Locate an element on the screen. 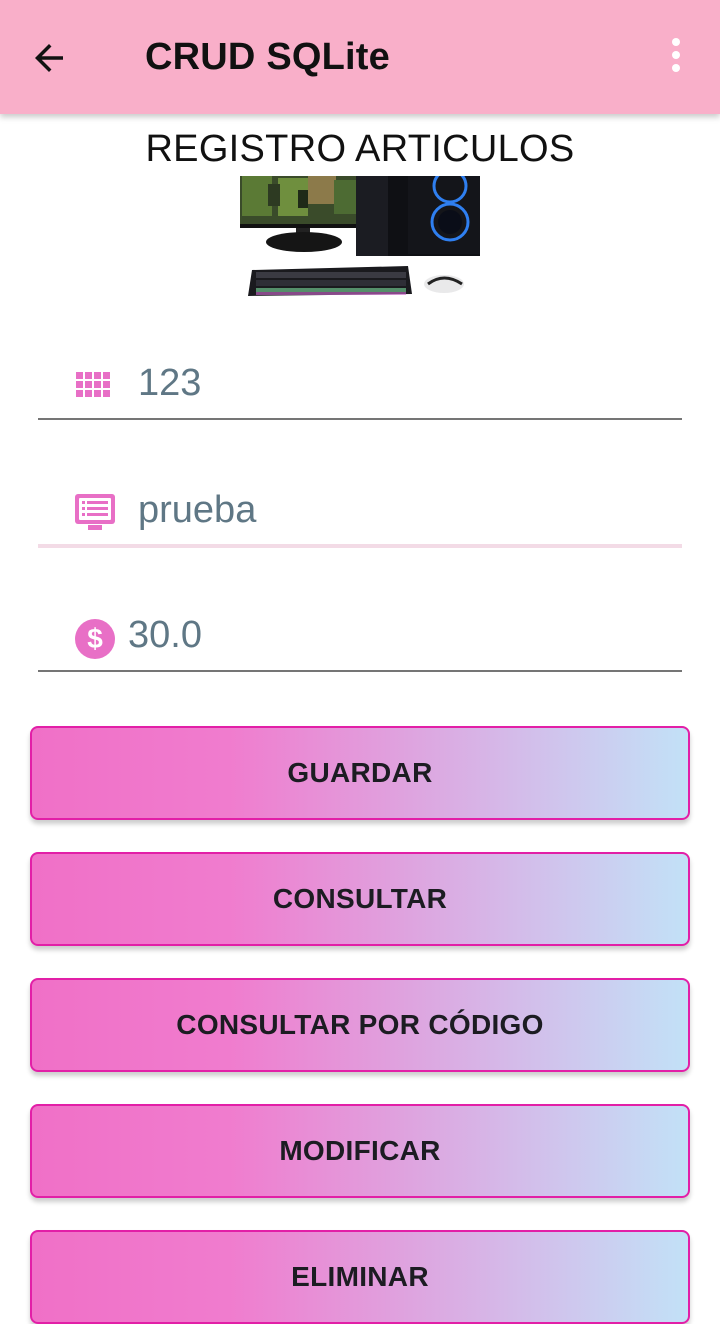  dollar-circle-icon: $ is located at coordinates (95, 639).